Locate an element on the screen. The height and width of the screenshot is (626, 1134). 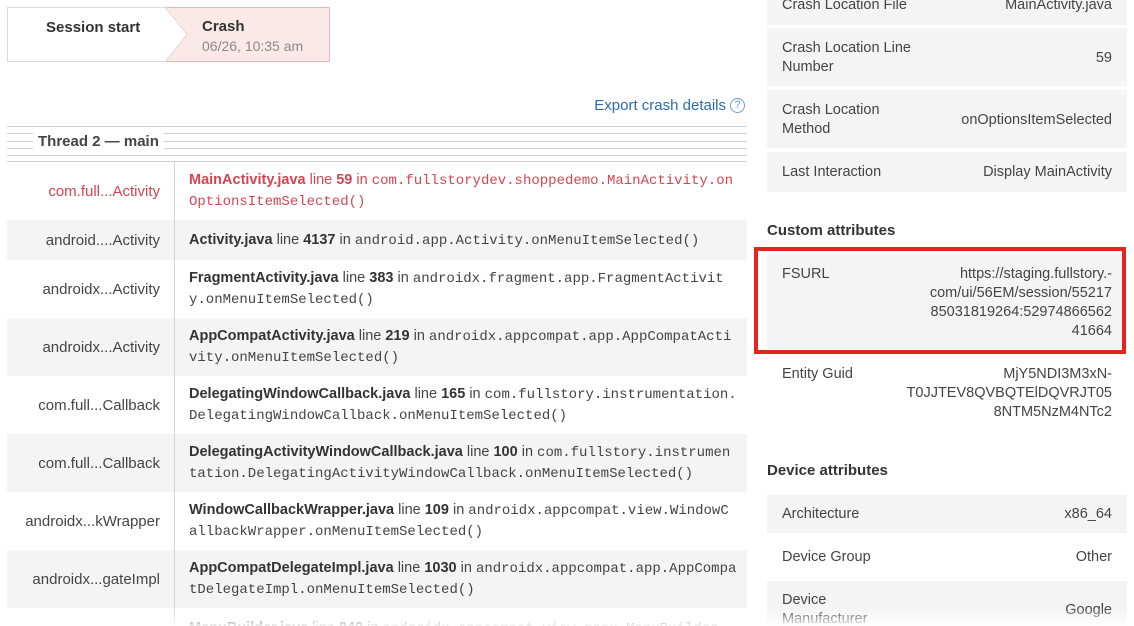
attr-value: x86_64 is located at coordinates (1088, 514).